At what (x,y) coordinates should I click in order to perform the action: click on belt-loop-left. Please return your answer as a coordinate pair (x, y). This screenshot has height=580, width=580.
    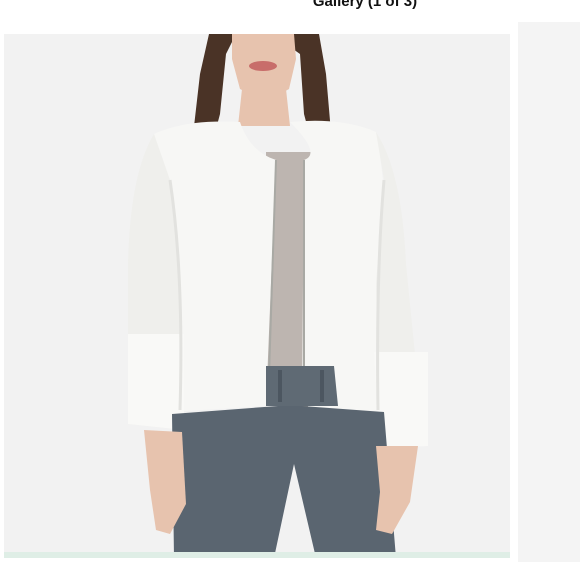
    Looking at the image, I should click on (280, 386).